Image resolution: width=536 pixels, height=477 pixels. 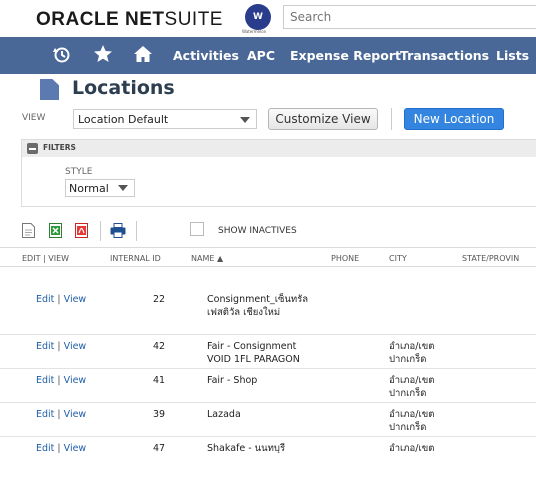 What do you see at coordinates (159, 380) in the screenshot?
I see `internal-id-cell: 41` at bounding box center [159, 380].